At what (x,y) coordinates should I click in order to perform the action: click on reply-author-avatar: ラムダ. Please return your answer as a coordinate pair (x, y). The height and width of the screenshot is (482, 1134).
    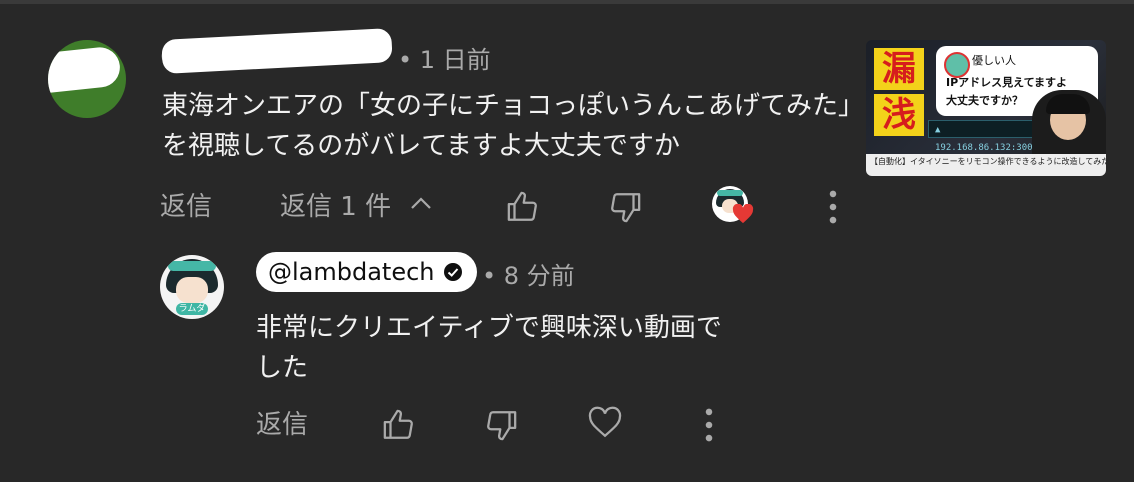
    Looking at the image, I should click on (192, 287).